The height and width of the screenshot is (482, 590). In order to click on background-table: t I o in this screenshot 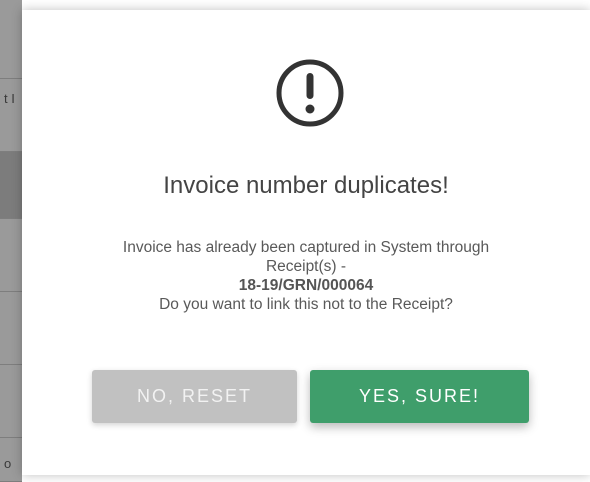, I will do `click(11, 241)`.